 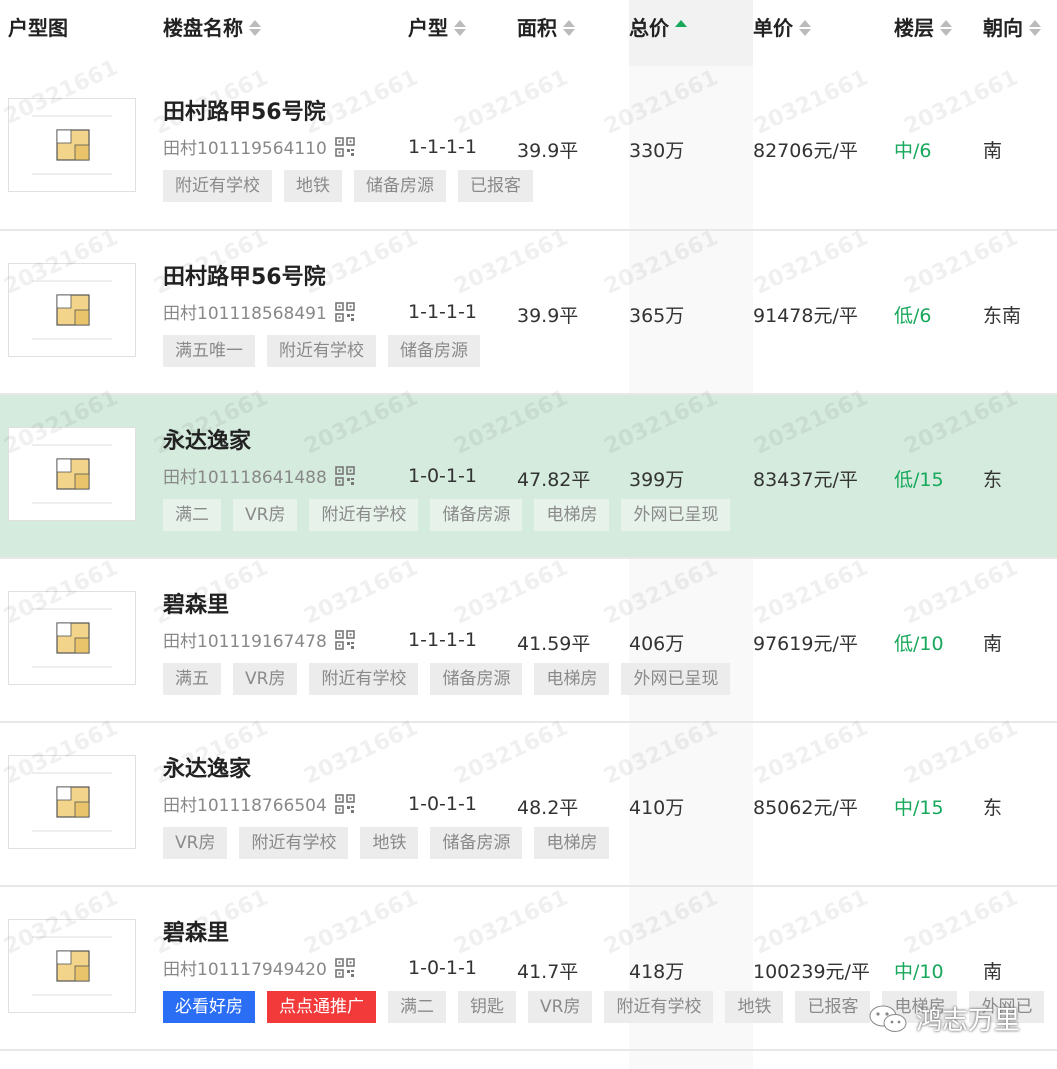 What do you see at coordinates (657, 972) in the screenshot?
I see `listing-total-price: 418万` at bounding box center [657, 972].